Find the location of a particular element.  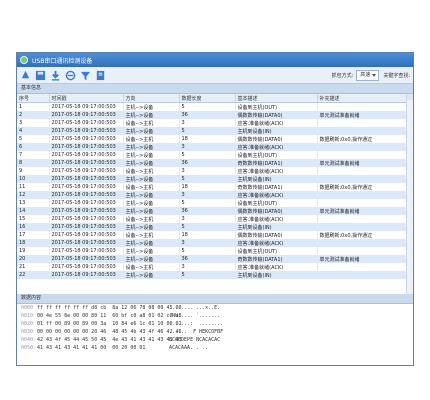

col-header-extra-desc: 补充描述 is located at coordinates (365, 98).